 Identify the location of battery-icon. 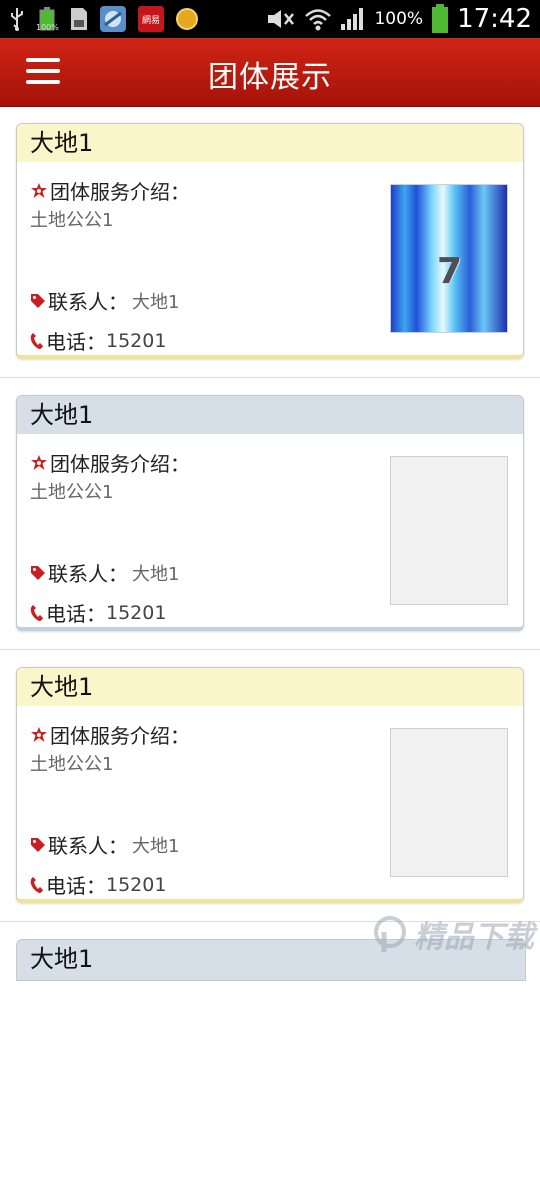
(440, 19).